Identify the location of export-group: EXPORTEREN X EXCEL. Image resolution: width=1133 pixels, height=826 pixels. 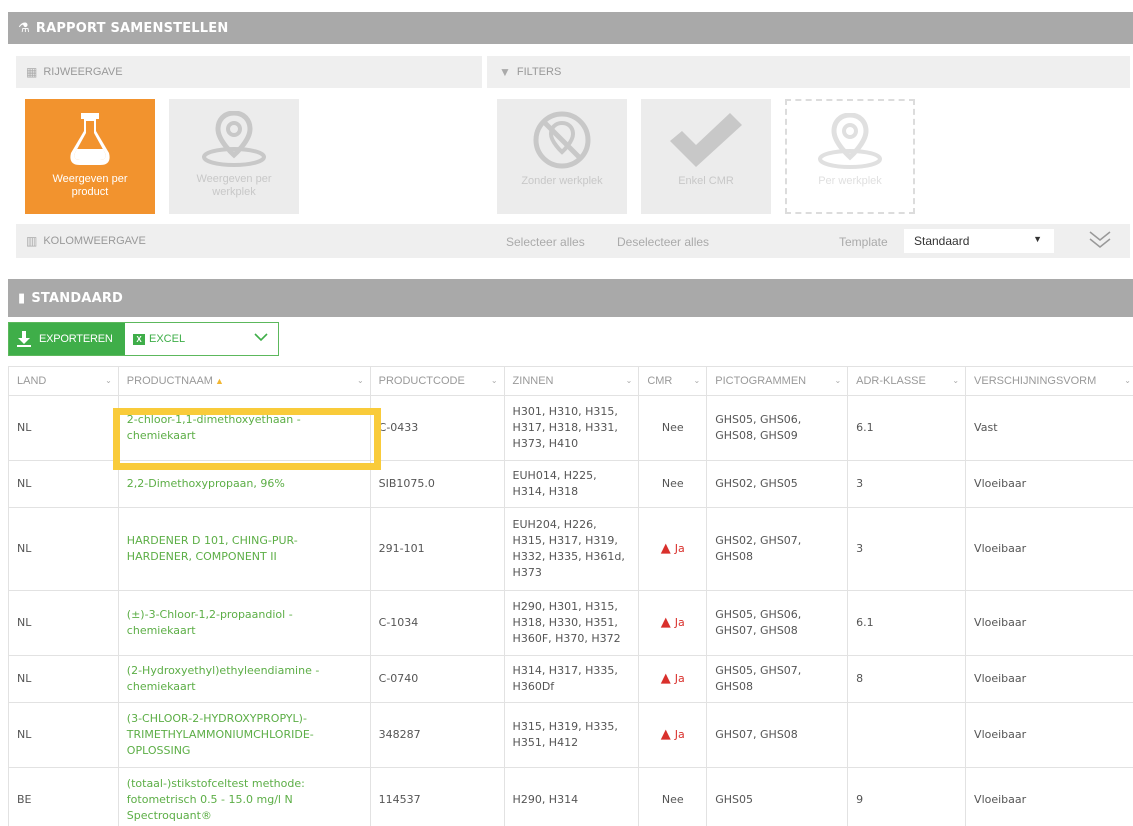
(143, 339).